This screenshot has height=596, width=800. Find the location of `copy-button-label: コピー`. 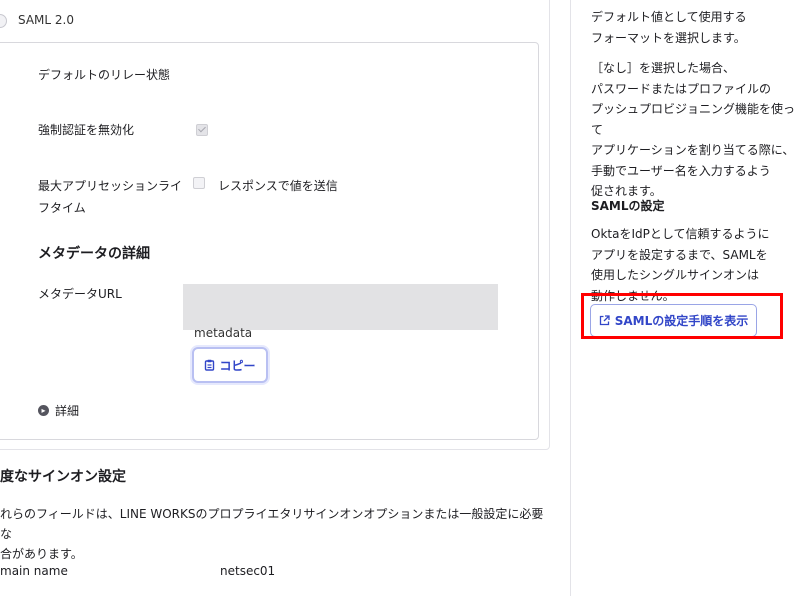

copy-button-label: コピー is located at coordinates (237, 365).